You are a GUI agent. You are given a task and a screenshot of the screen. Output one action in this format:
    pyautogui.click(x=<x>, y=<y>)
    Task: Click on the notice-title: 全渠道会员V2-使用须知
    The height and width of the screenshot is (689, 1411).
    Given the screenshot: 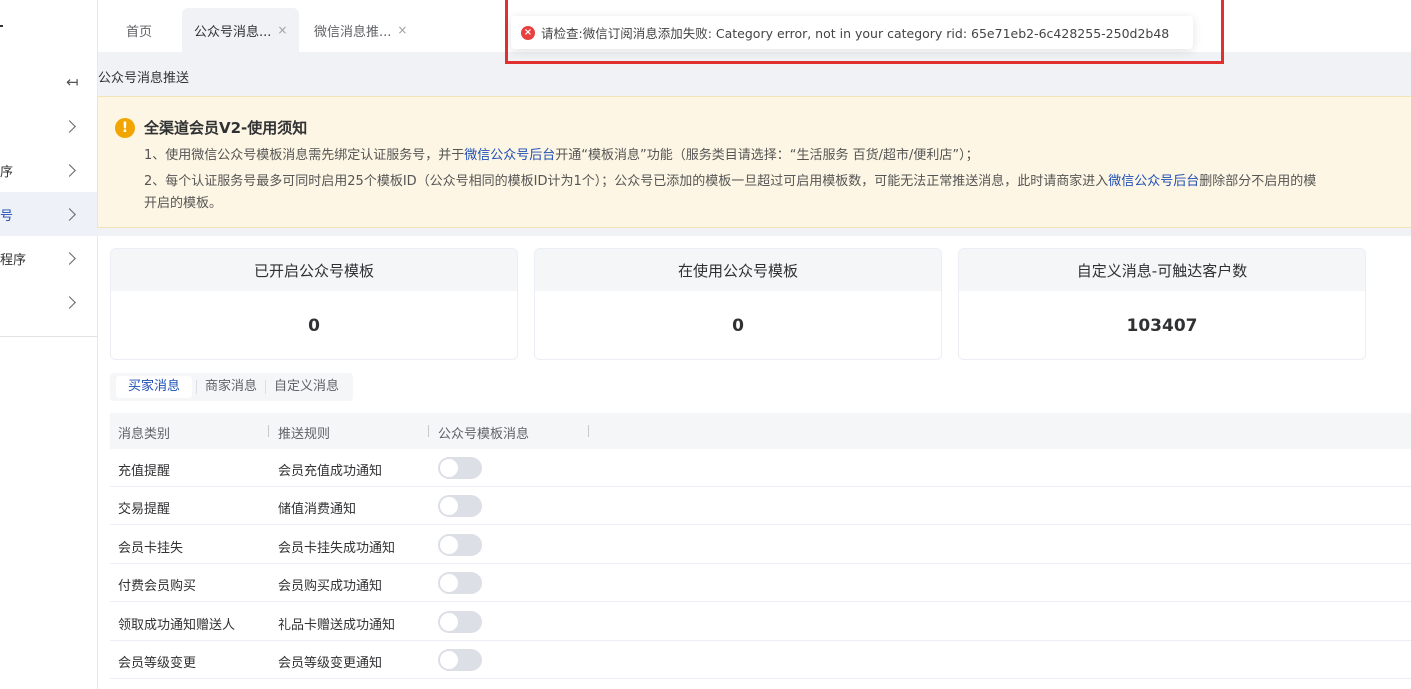 What is the action you would take?
    pyautogui.click(x=226, y=128)
    